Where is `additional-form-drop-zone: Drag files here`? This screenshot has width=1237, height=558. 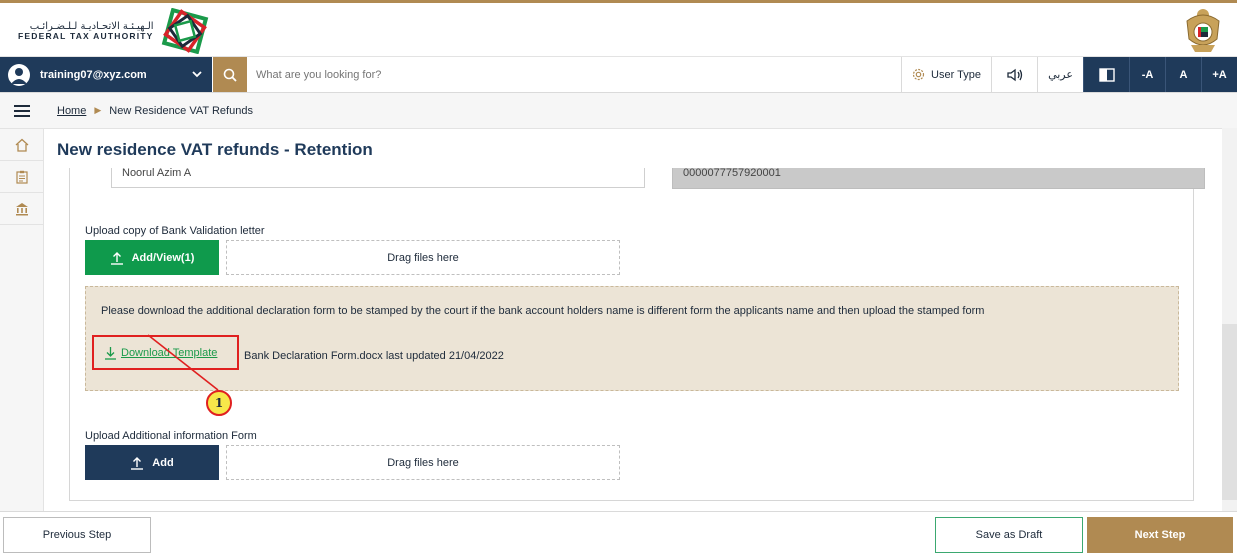 additional-form-drop-zone: Drag files here is located at coordinates (423, 462).